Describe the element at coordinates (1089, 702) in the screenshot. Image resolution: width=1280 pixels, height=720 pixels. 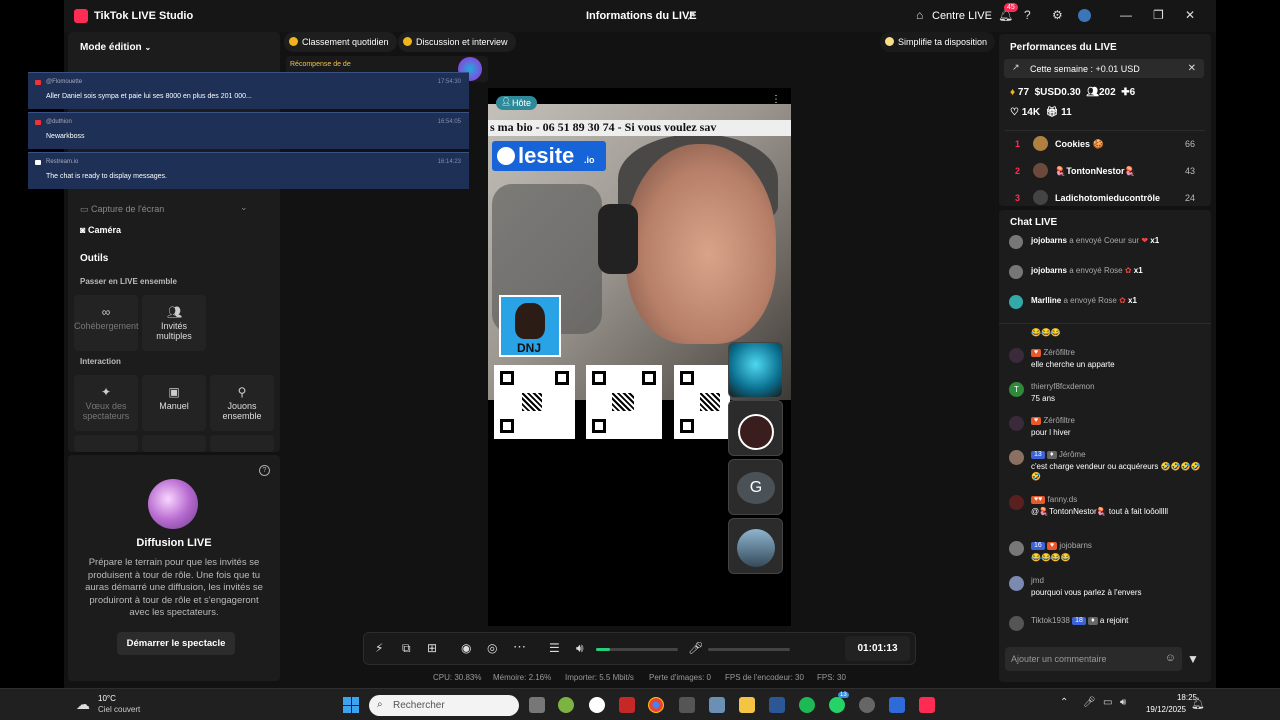
I see `mic-tray-icon: 🎤︎` at that location.